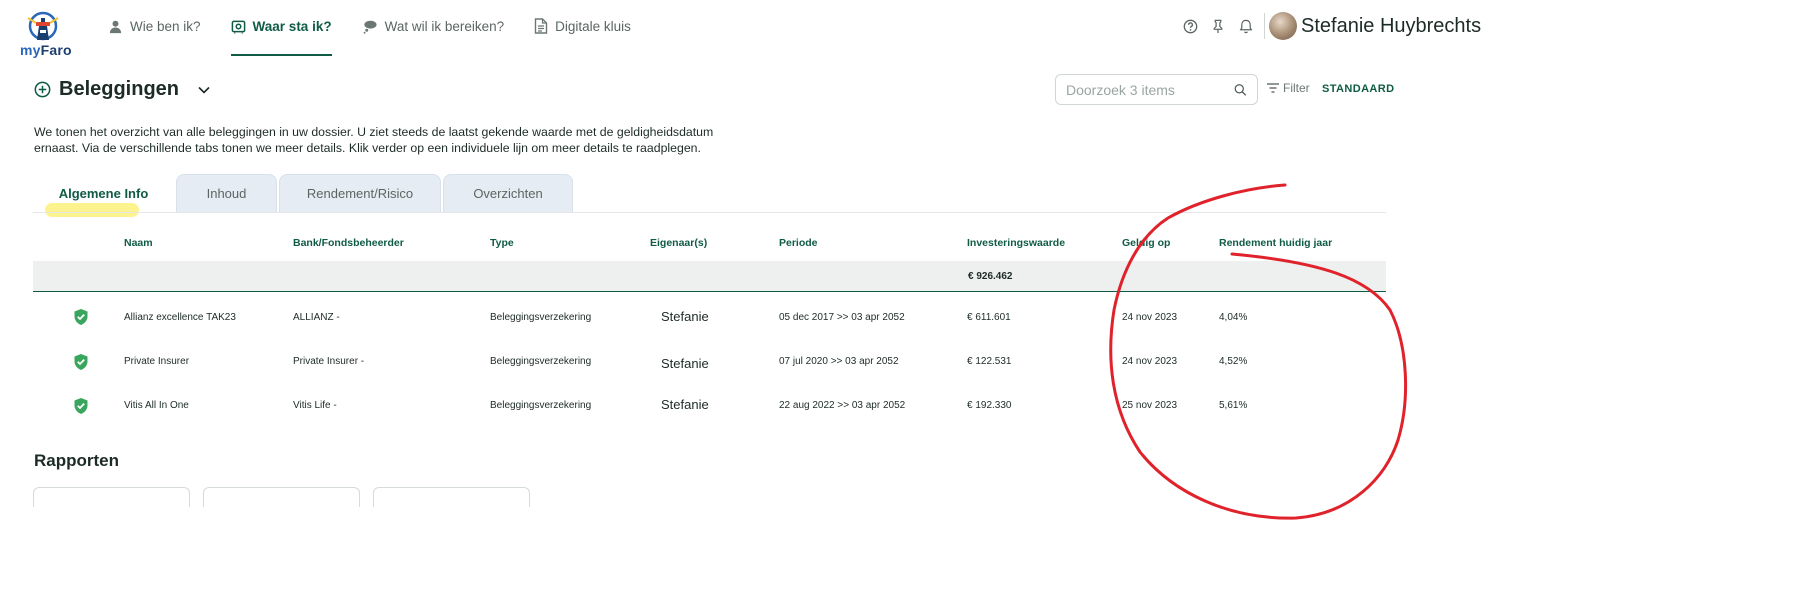 The height and width of the screenshot is (596, 1795). Describe the element at coordinates (1218, 26) in the screenshot. I see `pin-icon` at that location.